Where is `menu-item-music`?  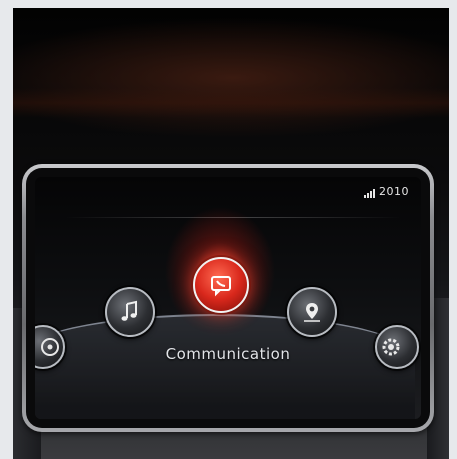 menu-item-music is located at coordinates (130, 312).